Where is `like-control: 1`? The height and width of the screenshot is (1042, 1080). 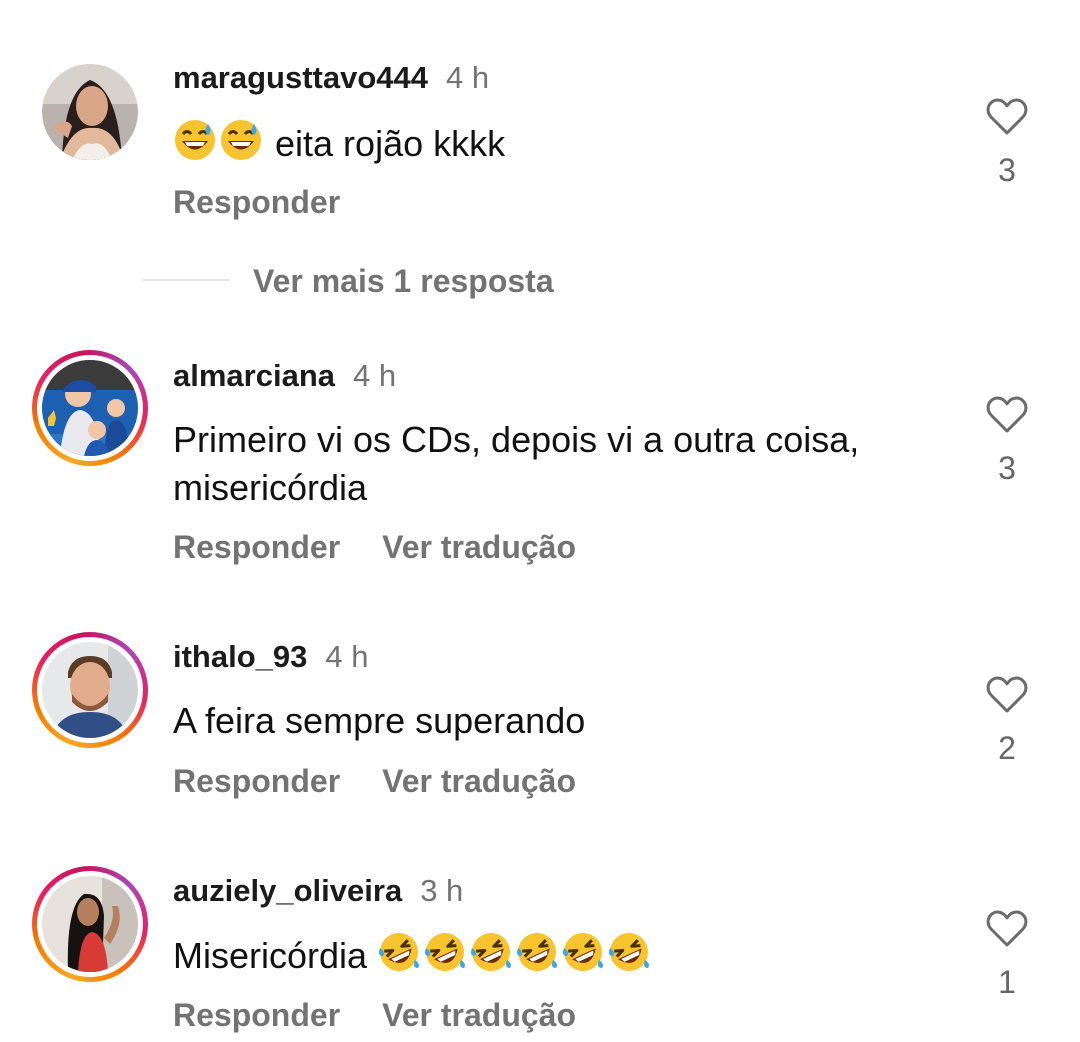
like-control: 1 is located at coordinates (1007, 955).